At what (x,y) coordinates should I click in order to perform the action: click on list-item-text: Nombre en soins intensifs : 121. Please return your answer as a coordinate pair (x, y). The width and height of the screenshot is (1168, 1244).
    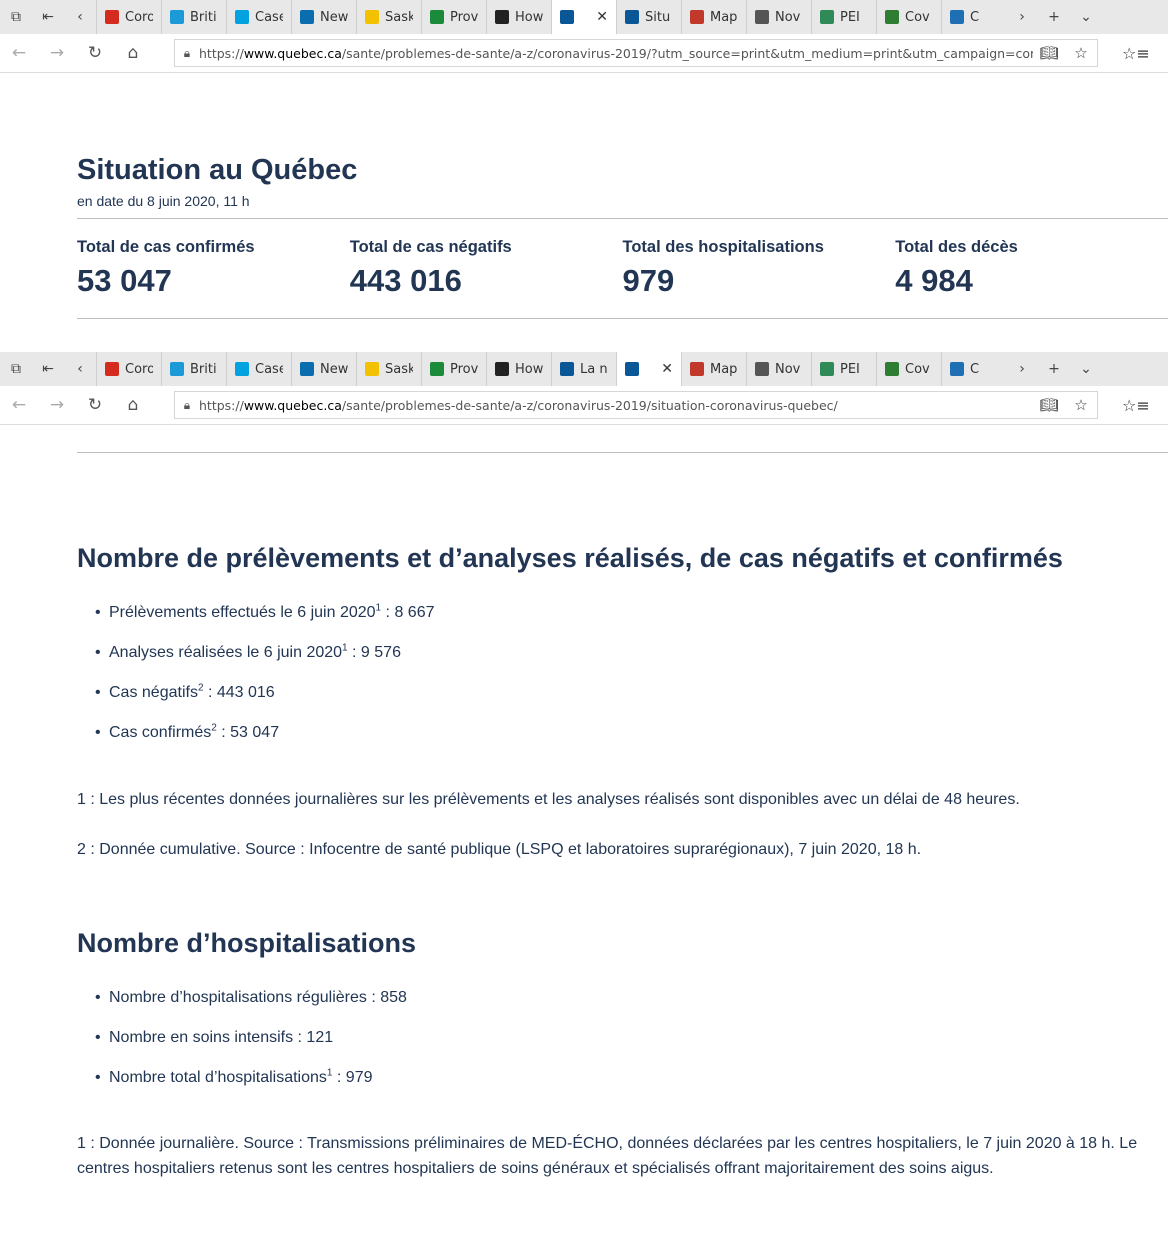
    Looking at the image, I should click on (221, 1038).